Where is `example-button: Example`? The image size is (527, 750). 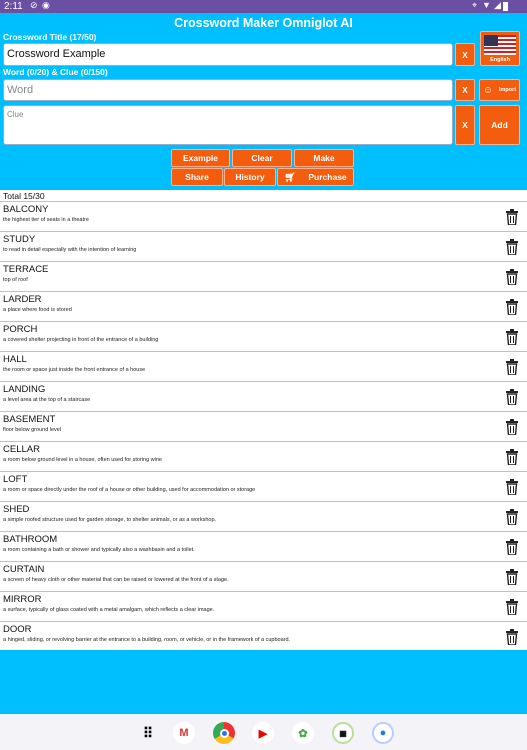
example-button: Example is located at coordinates (200, 158).